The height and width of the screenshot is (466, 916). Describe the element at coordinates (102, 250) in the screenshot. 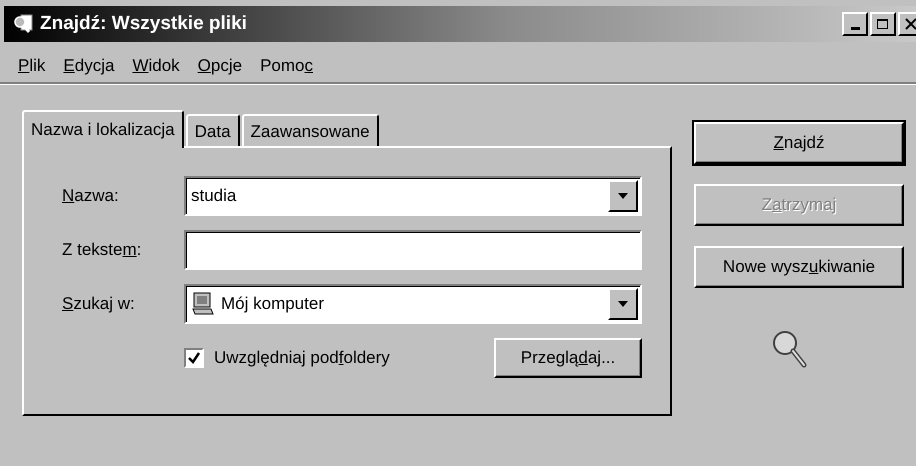

I see `field-label: Z tekstem:` at that location.